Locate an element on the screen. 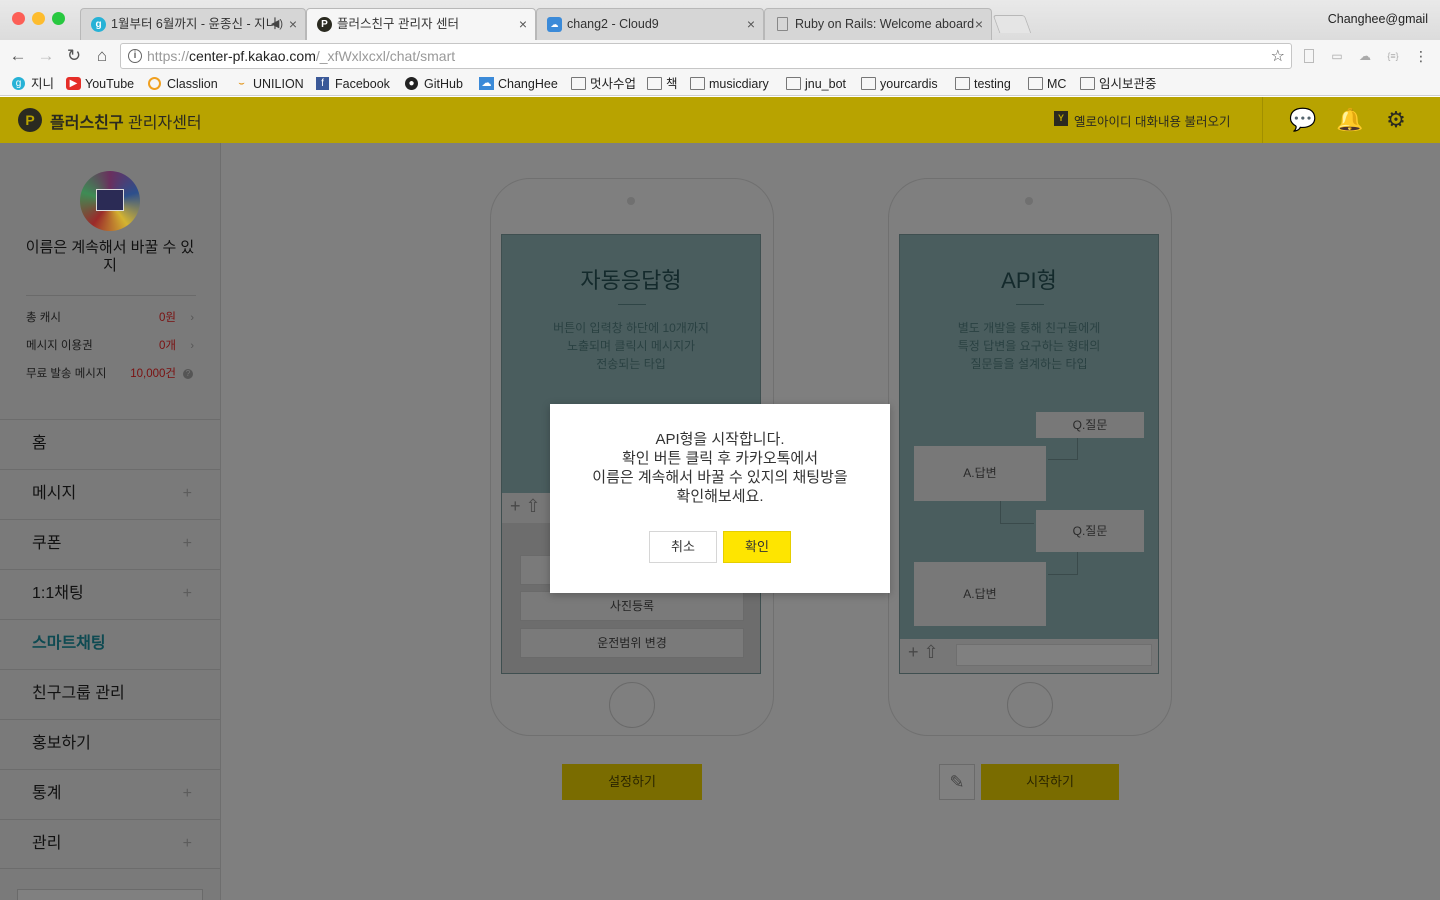  sidebar-item-coupon: 쿠폰 + is located at coordinates (110, 544).